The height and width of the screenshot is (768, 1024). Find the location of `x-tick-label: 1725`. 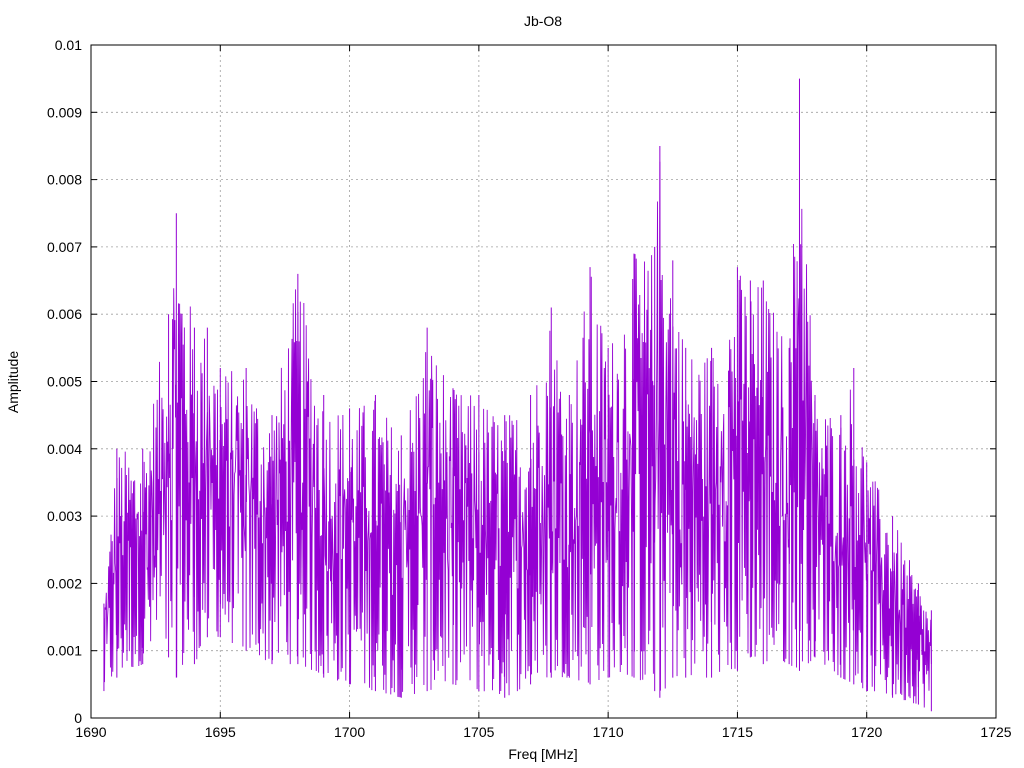

x-tick-label: 1725 is located at coordinates (995, 732).